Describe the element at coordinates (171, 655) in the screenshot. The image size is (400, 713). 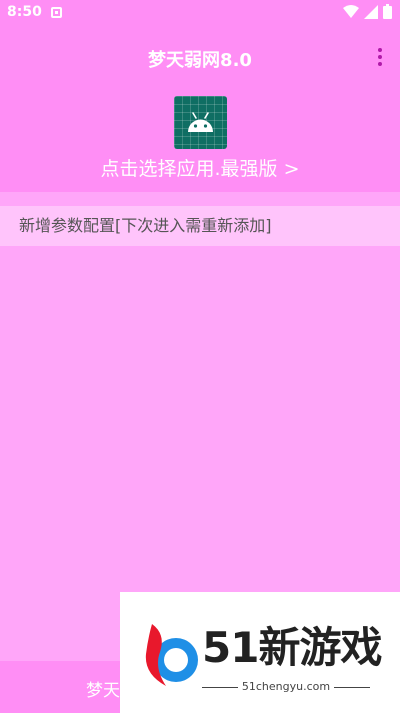
I see `watermark-logo-icon` at that location.